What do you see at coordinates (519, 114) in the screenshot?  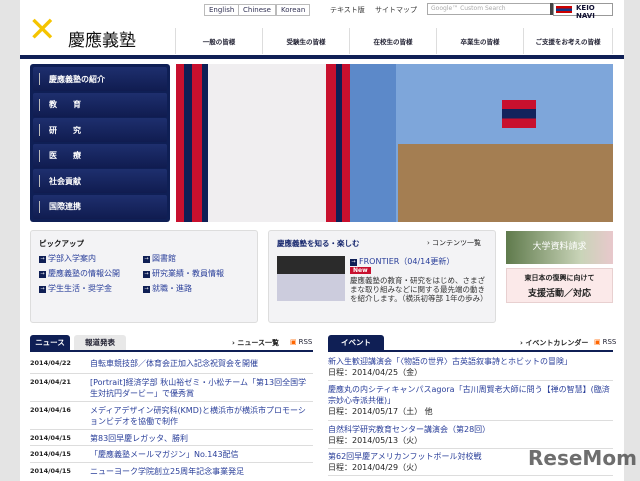 I see `flag-image` at bounding box center [519, 114].